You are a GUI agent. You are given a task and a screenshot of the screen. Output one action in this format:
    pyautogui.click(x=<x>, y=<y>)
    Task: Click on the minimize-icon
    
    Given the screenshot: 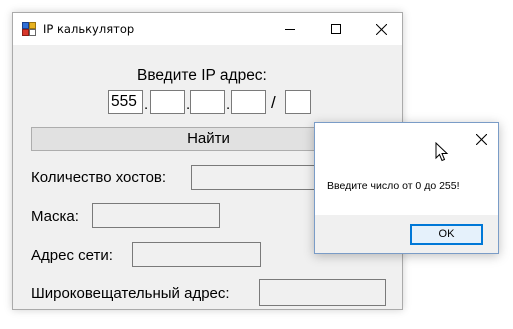 What is the action you would take?
    pyautogui.click(x=290, y=29)
    